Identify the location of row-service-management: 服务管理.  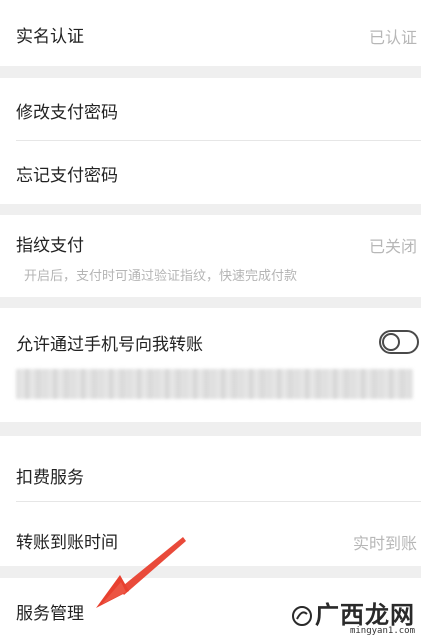
(210, 608).